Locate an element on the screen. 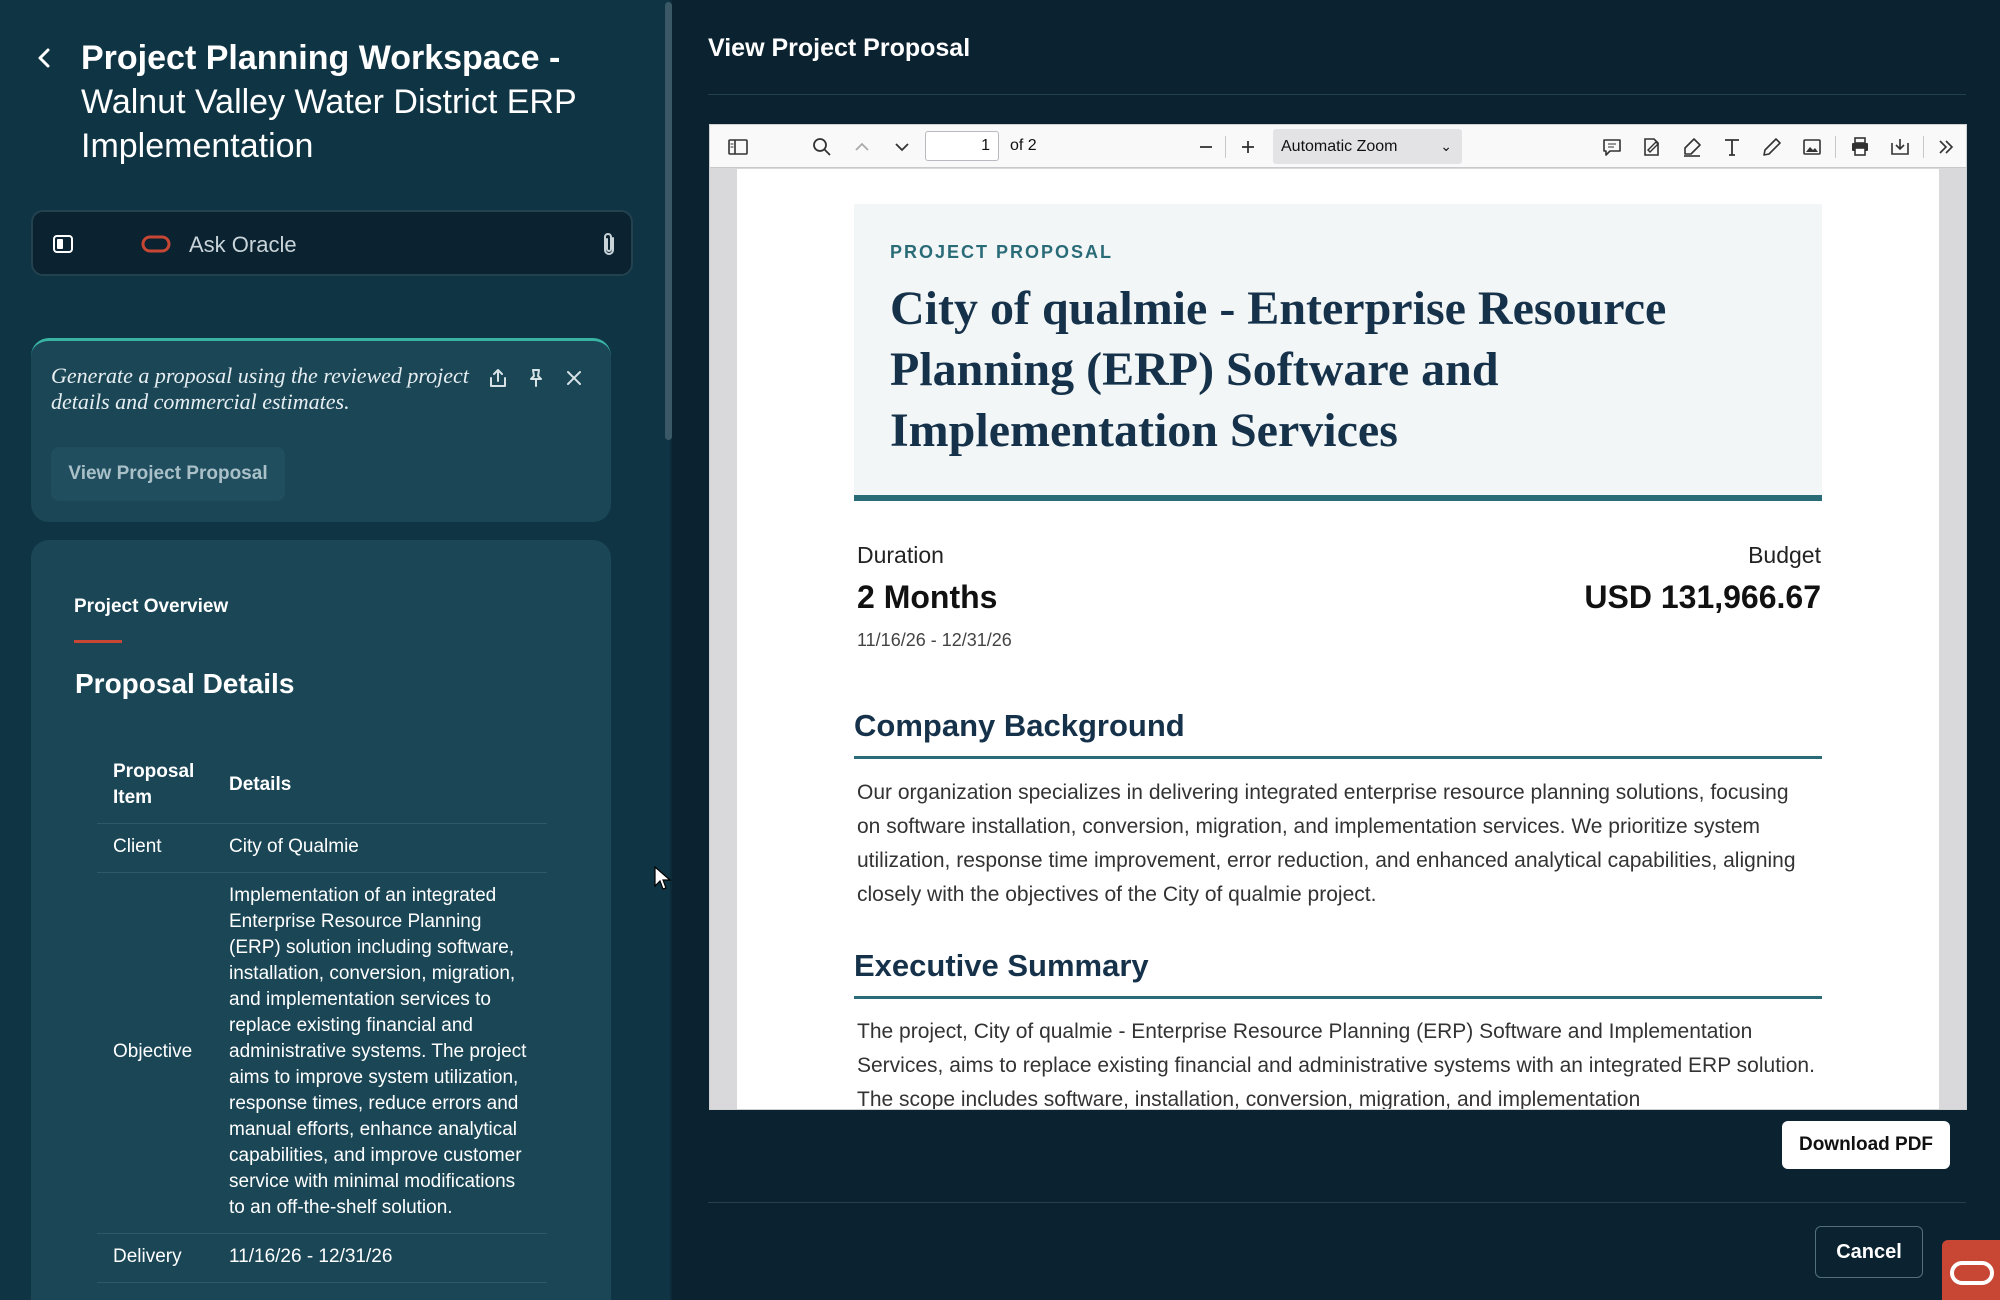 The height and width of the screenshot is (1300, 2000). pencil-icon is located at coordinates (1772, 147).